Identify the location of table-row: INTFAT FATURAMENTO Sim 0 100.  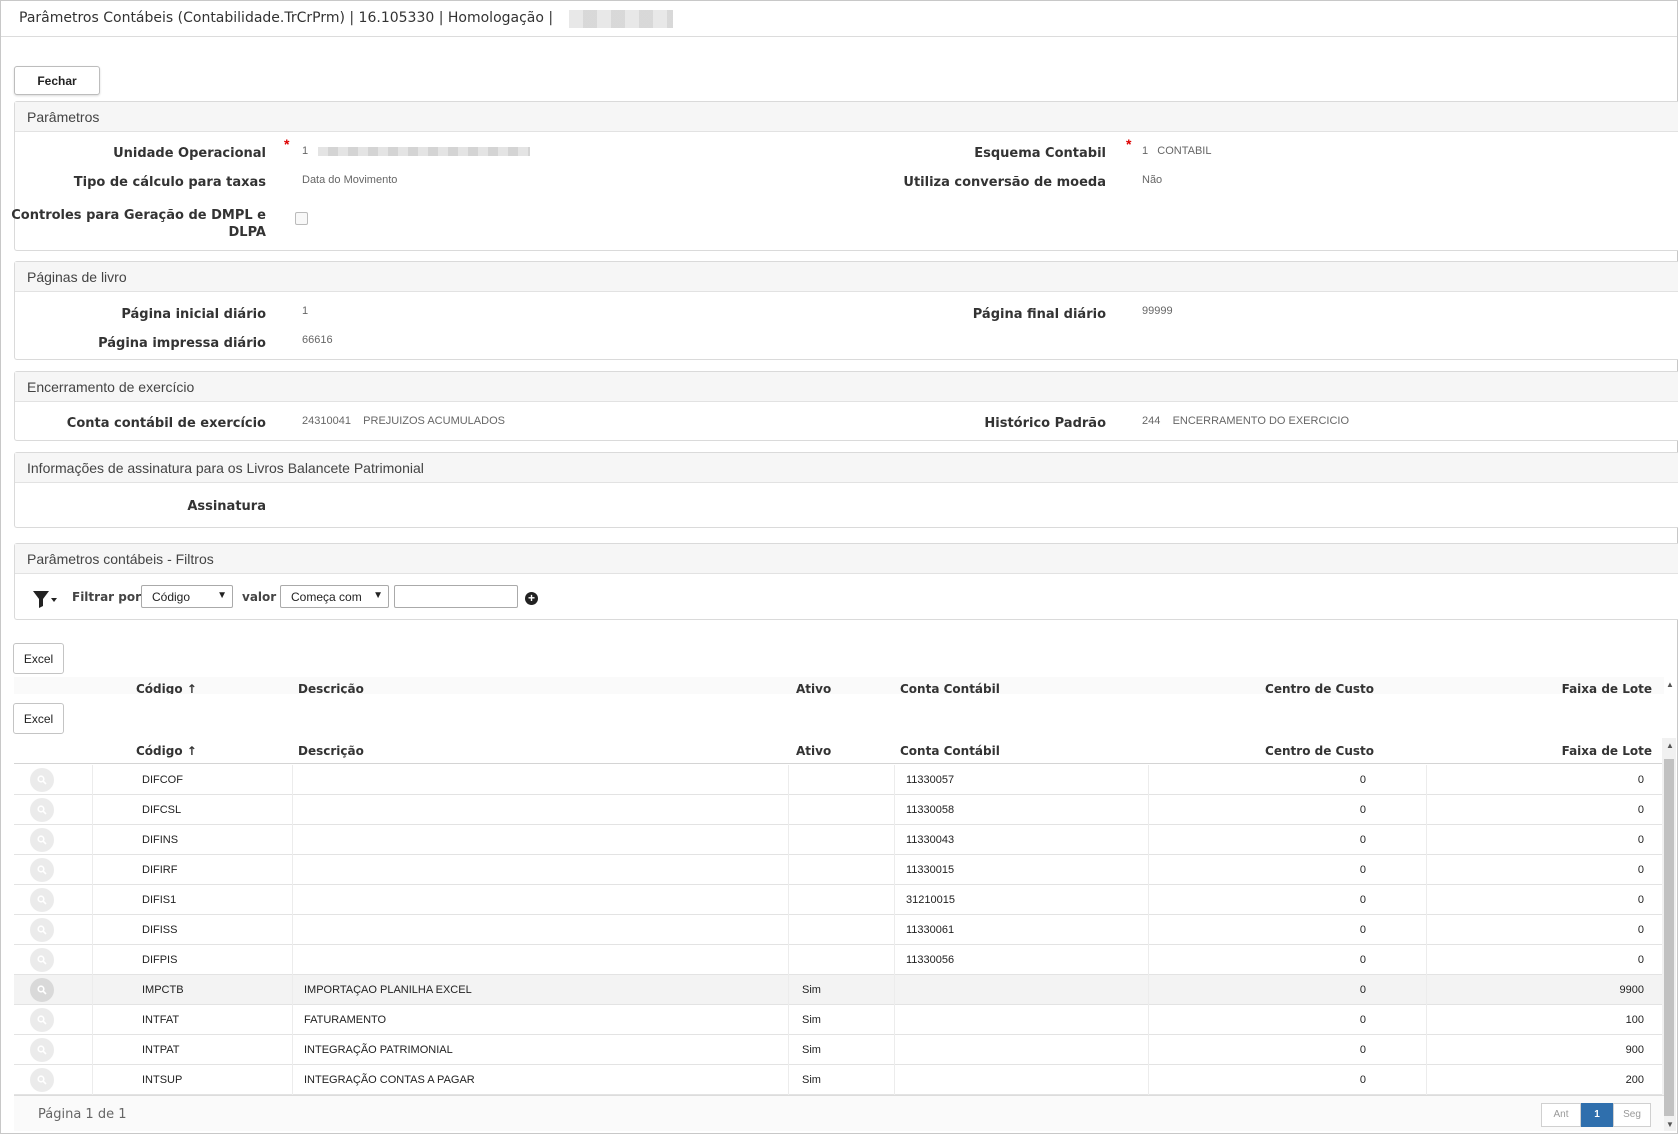
(839, 1020).